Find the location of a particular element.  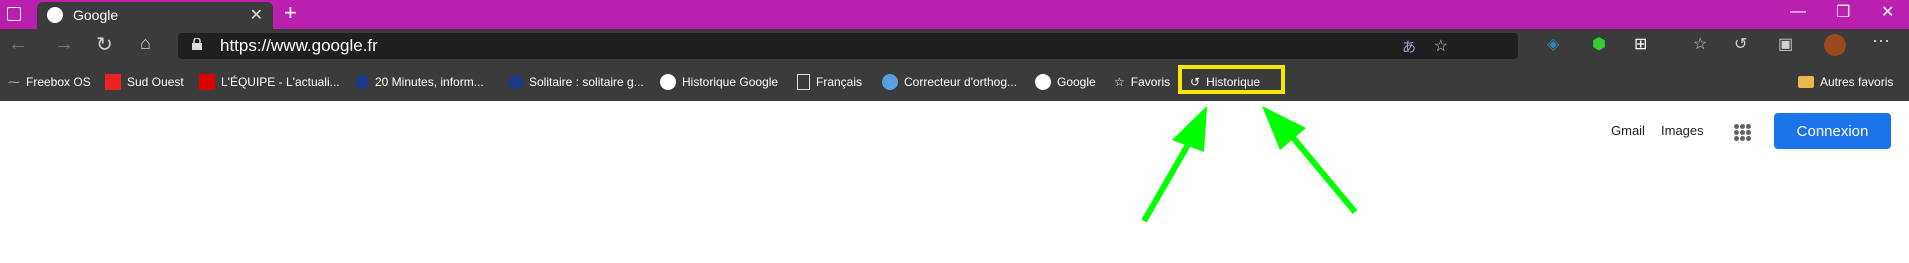

annotation-arrows is located at coordinates (1249, 164).